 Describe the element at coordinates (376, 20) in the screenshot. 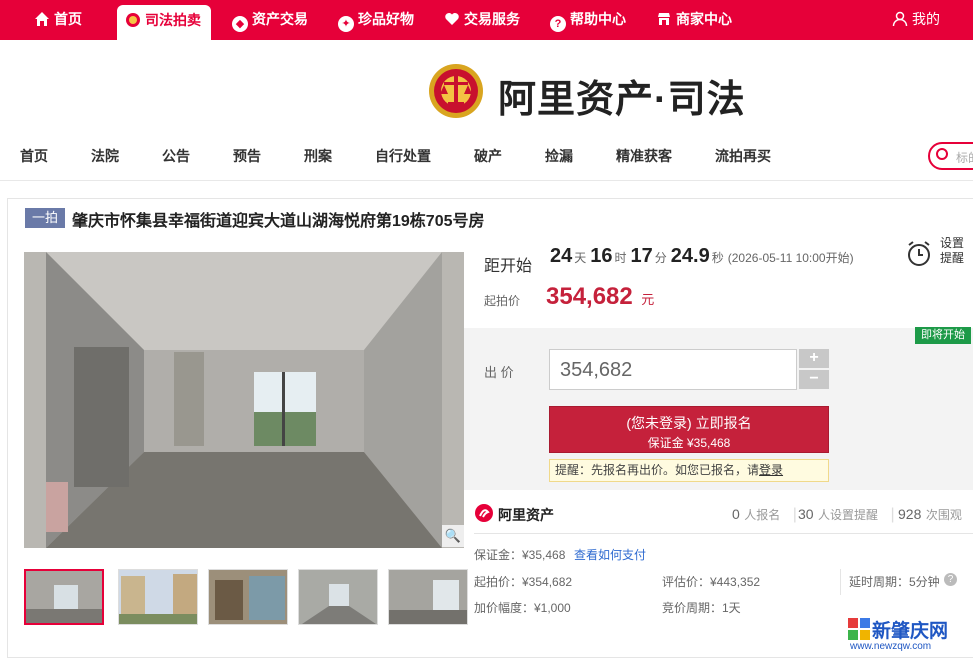

I see `topnav-treasures: ✦ 珍品好物` at that location.